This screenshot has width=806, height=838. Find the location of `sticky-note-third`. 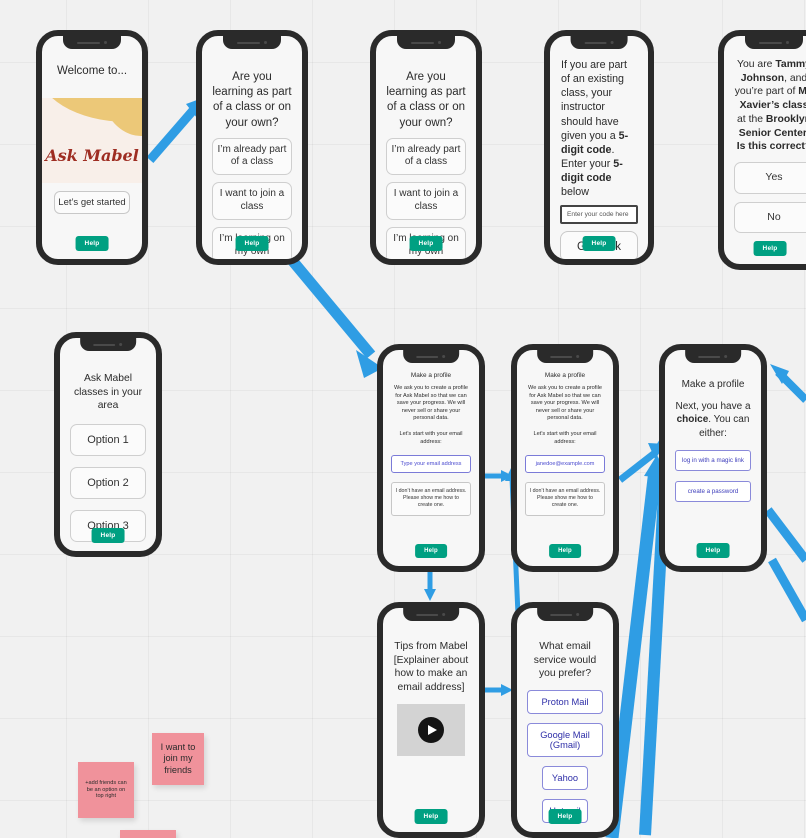

sticky-note-third is located at coordinates (148, 834).